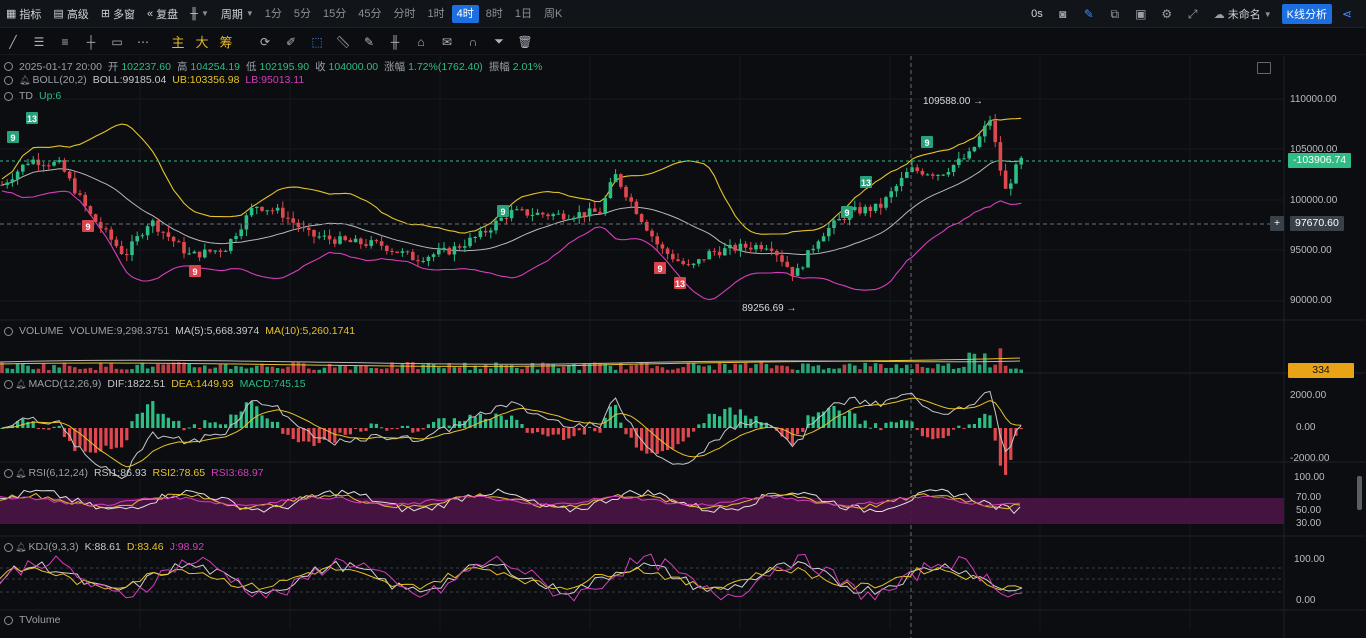 This screenshot has width=1366, height=638. I want to click on trash-icon: 🗑︎, so click(525, 42).